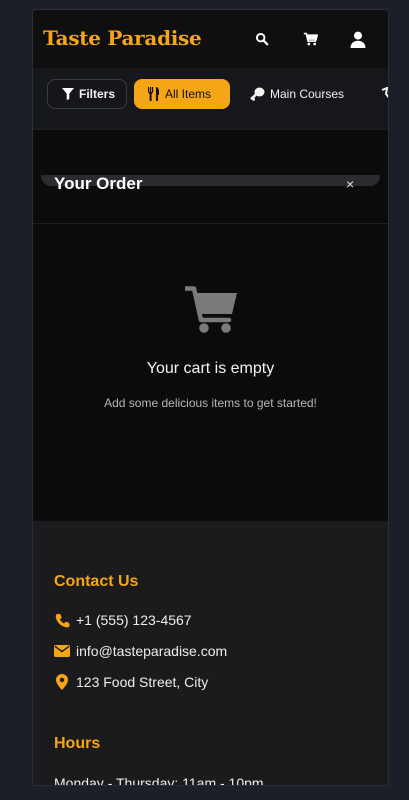  Describe the element at coordinates (310, 39) in the screenshot. I see `cart-icon` at that location.